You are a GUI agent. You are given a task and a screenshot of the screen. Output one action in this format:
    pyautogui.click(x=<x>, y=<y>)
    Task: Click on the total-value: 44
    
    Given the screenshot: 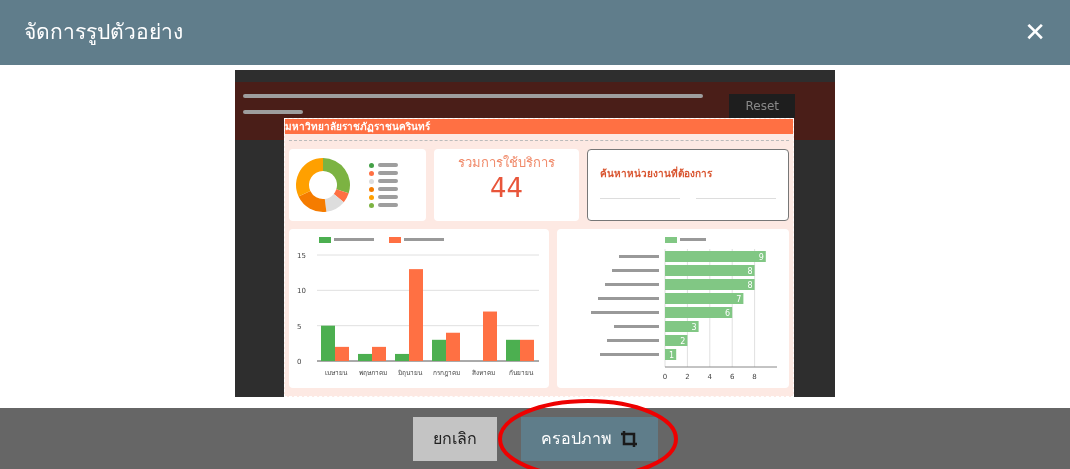 What is the action you would take?
    pyautogui.click(x=507, y=187)
    